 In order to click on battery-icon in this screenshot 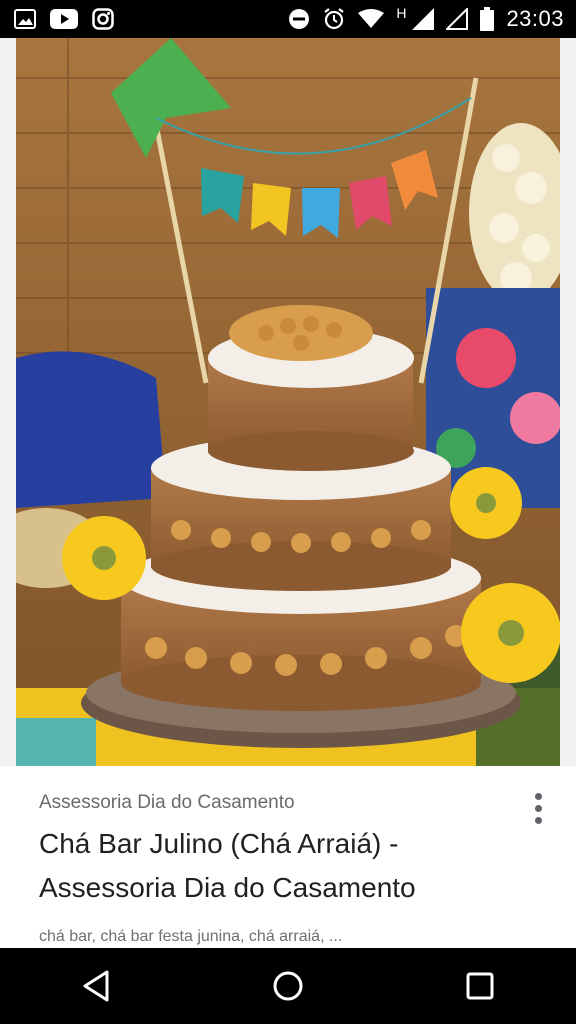, I will do `click(487, 19)`.